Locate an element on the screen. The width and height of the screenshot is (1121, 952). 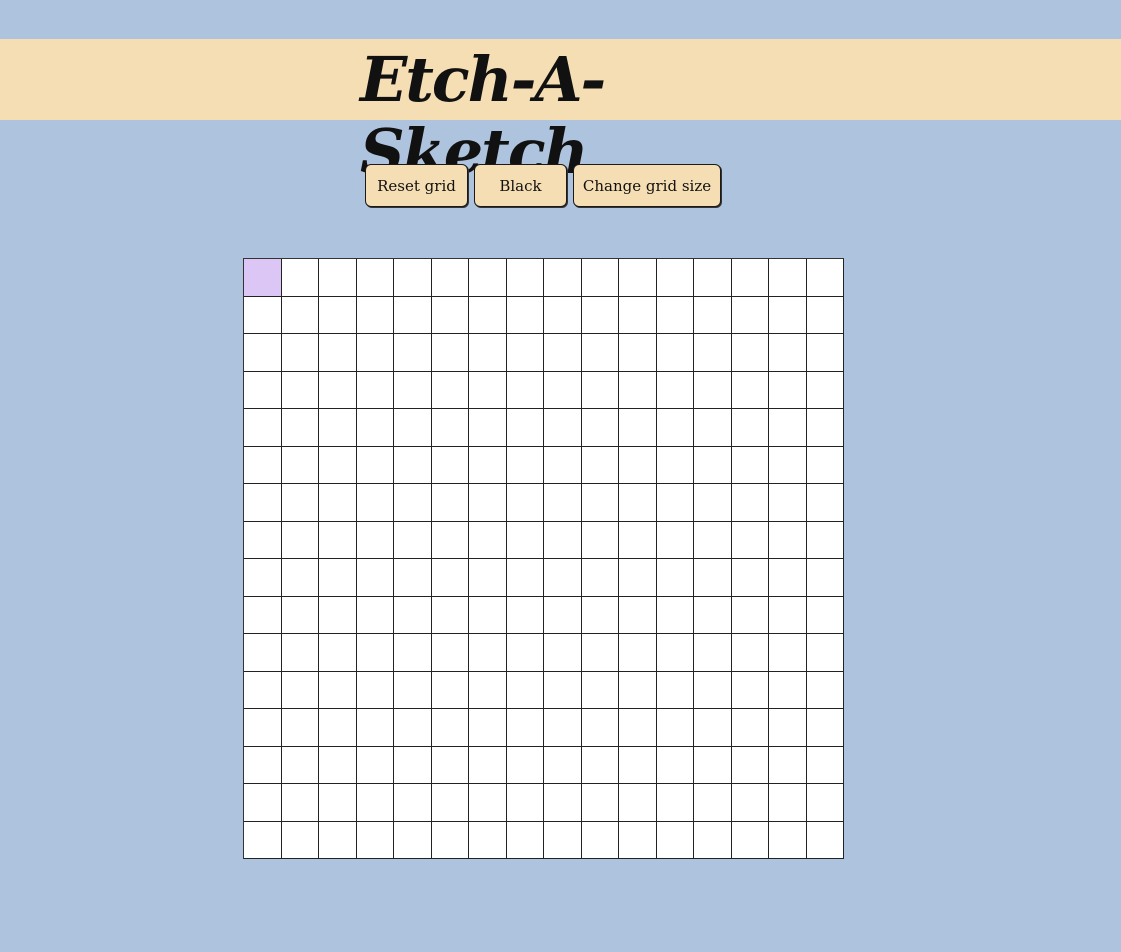
reset-grid-button: Reset grid is located at coordinates (416, 185).